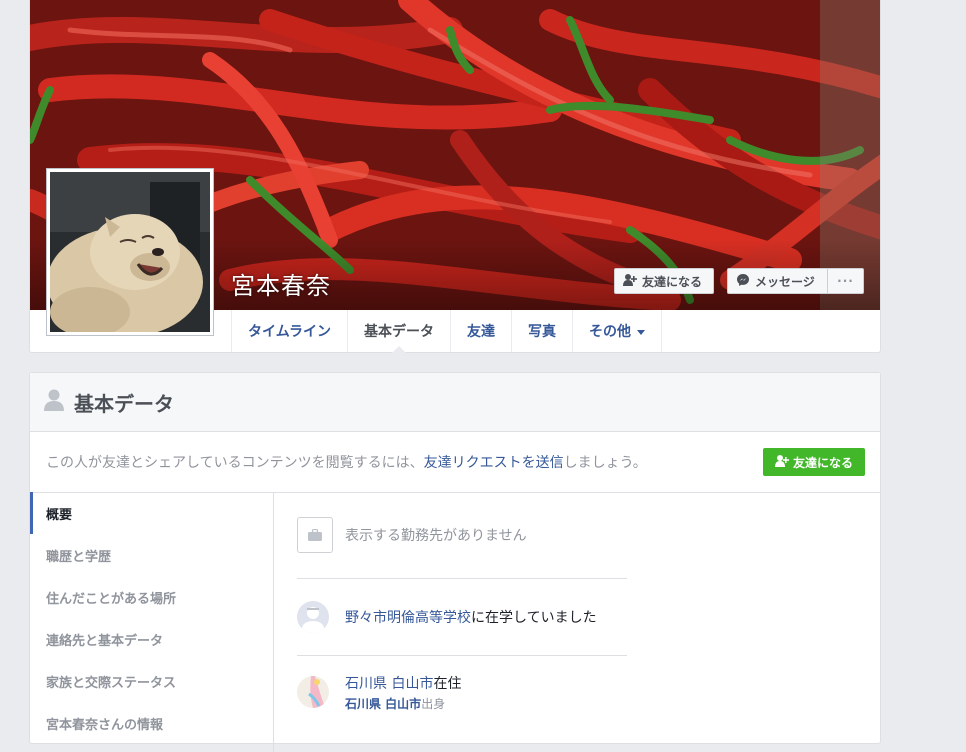 This screenshot has height=752, width=966. I want to click on side-nav-places-lived: 住んだことがある場所, so click(151, 597).